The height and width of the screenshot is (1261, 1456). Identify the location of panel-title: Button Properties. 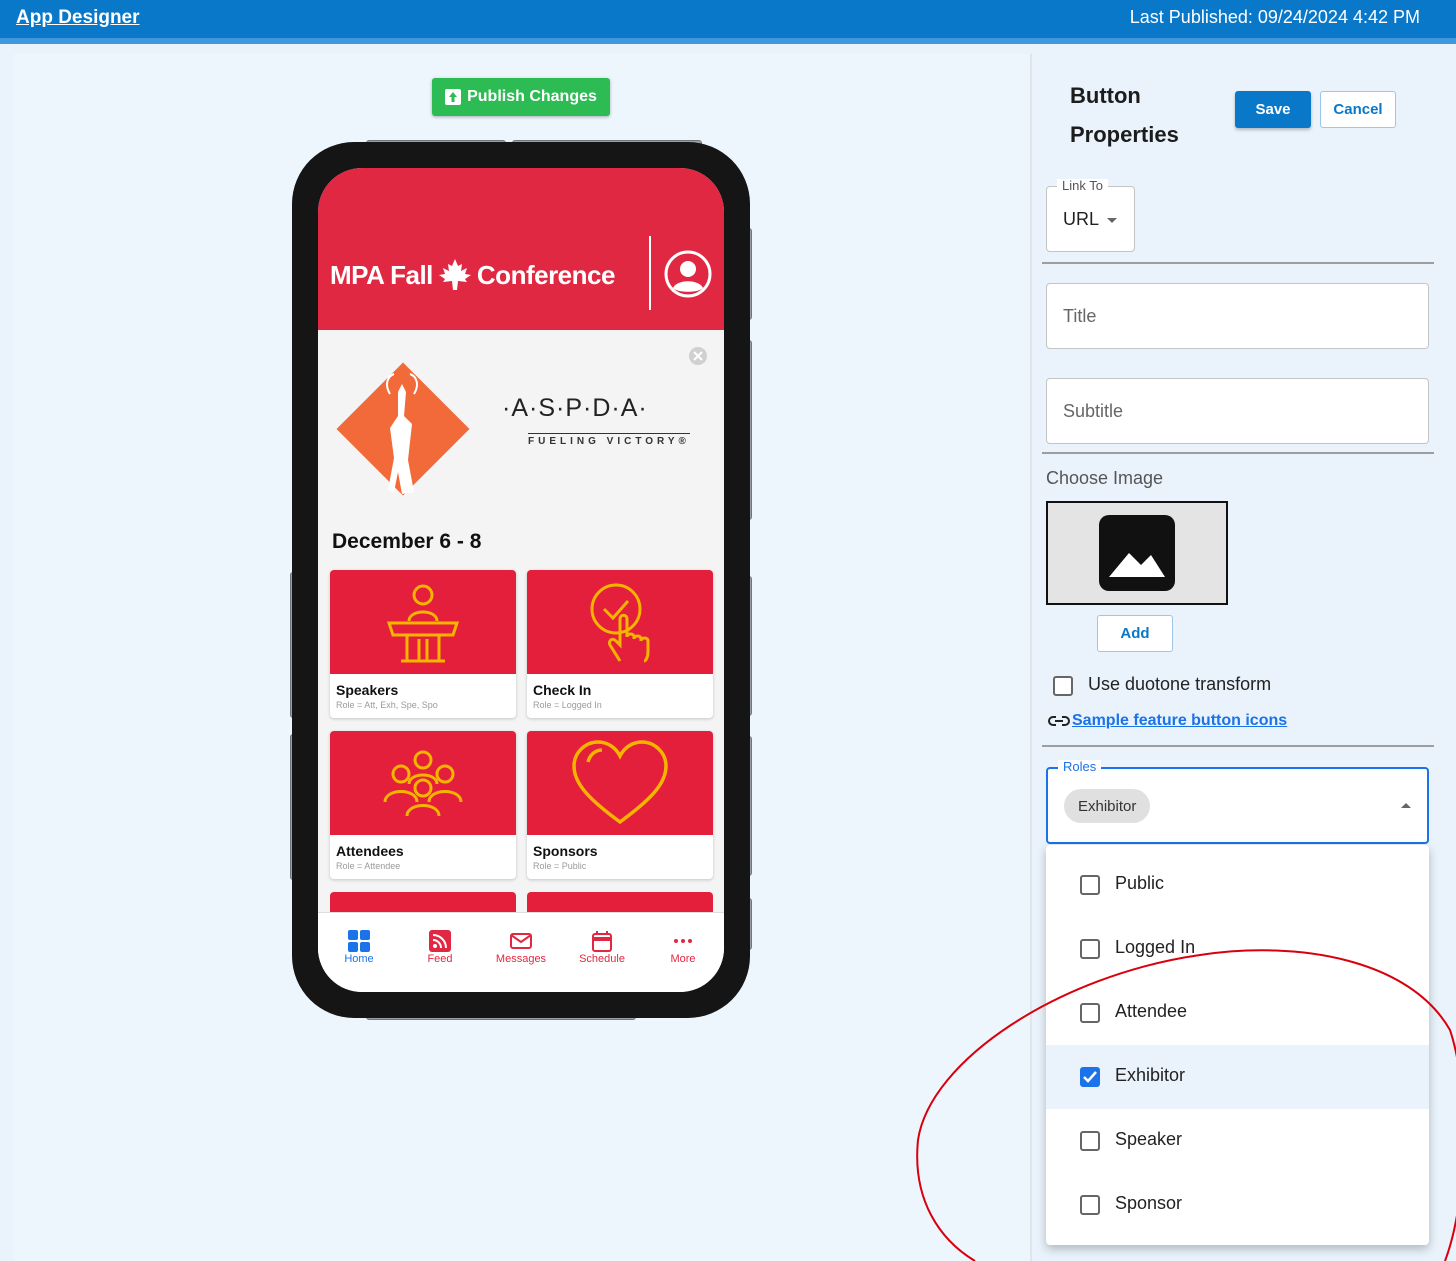
(1124, 115).